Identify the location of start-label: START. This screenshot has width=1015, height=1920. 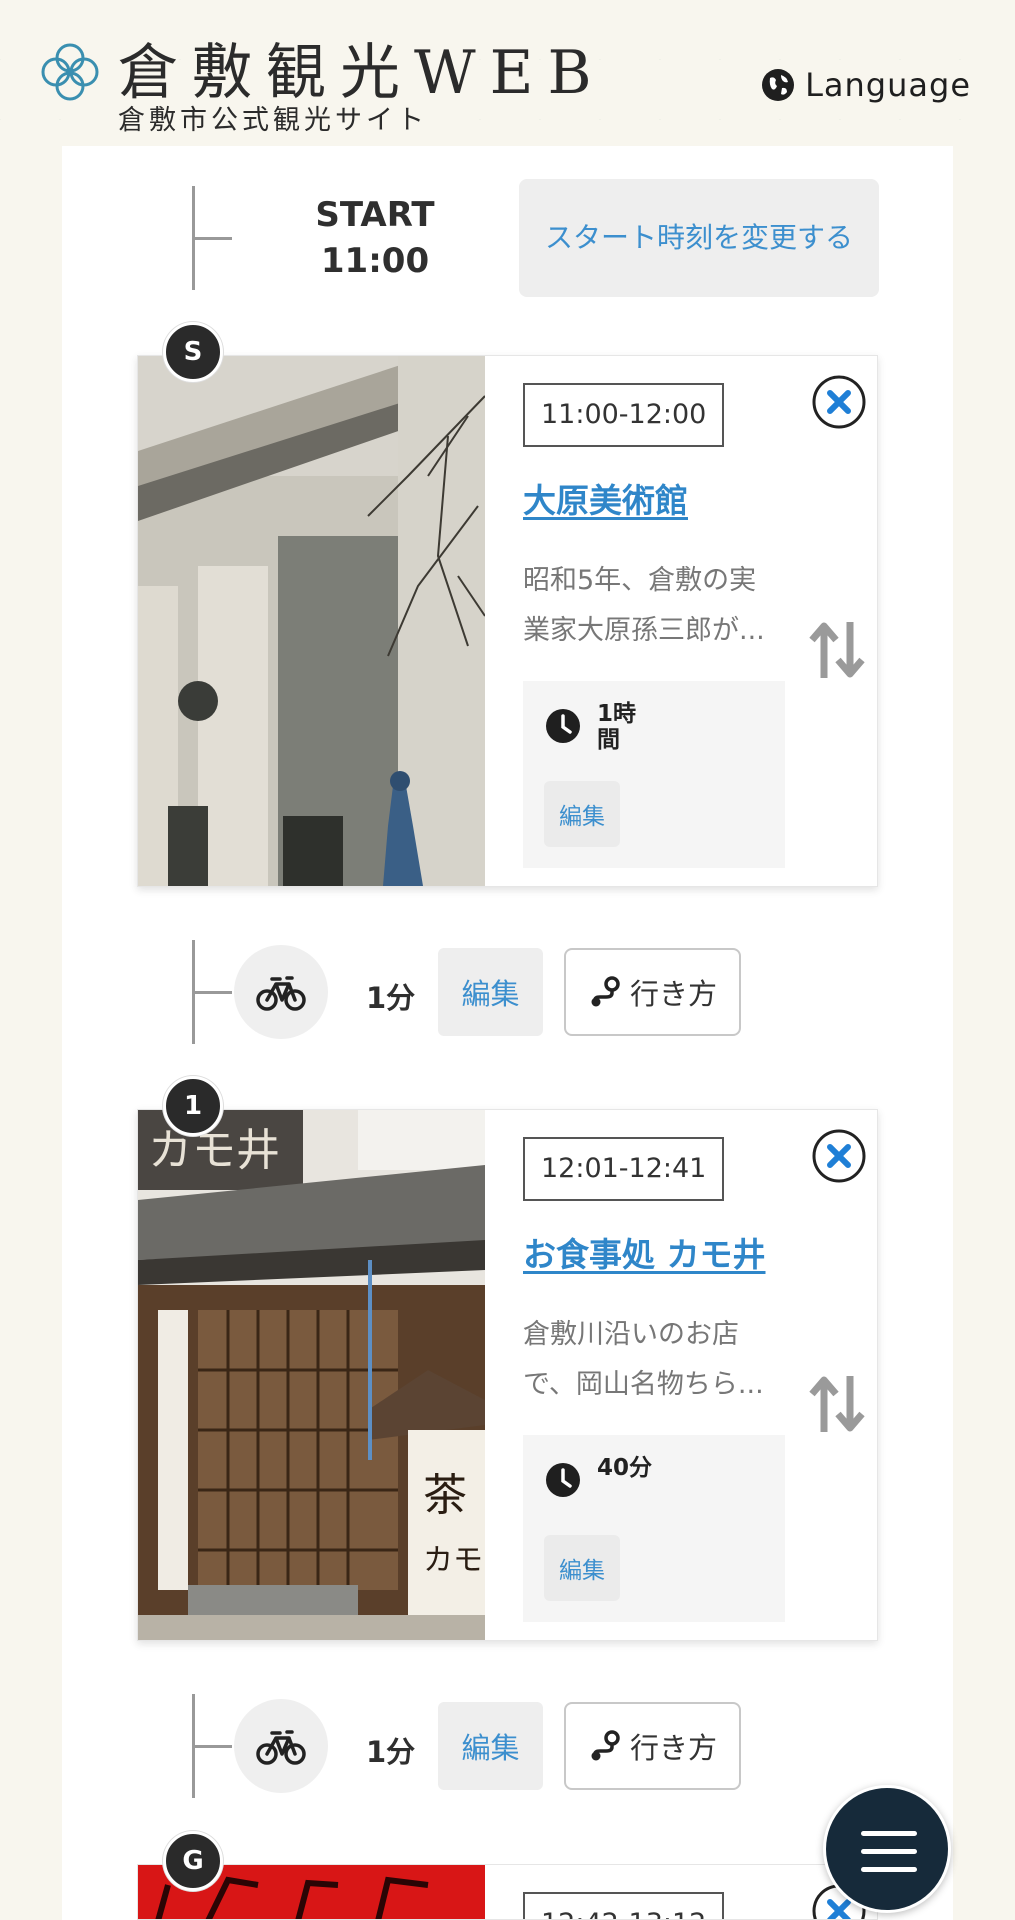
(375, 215).